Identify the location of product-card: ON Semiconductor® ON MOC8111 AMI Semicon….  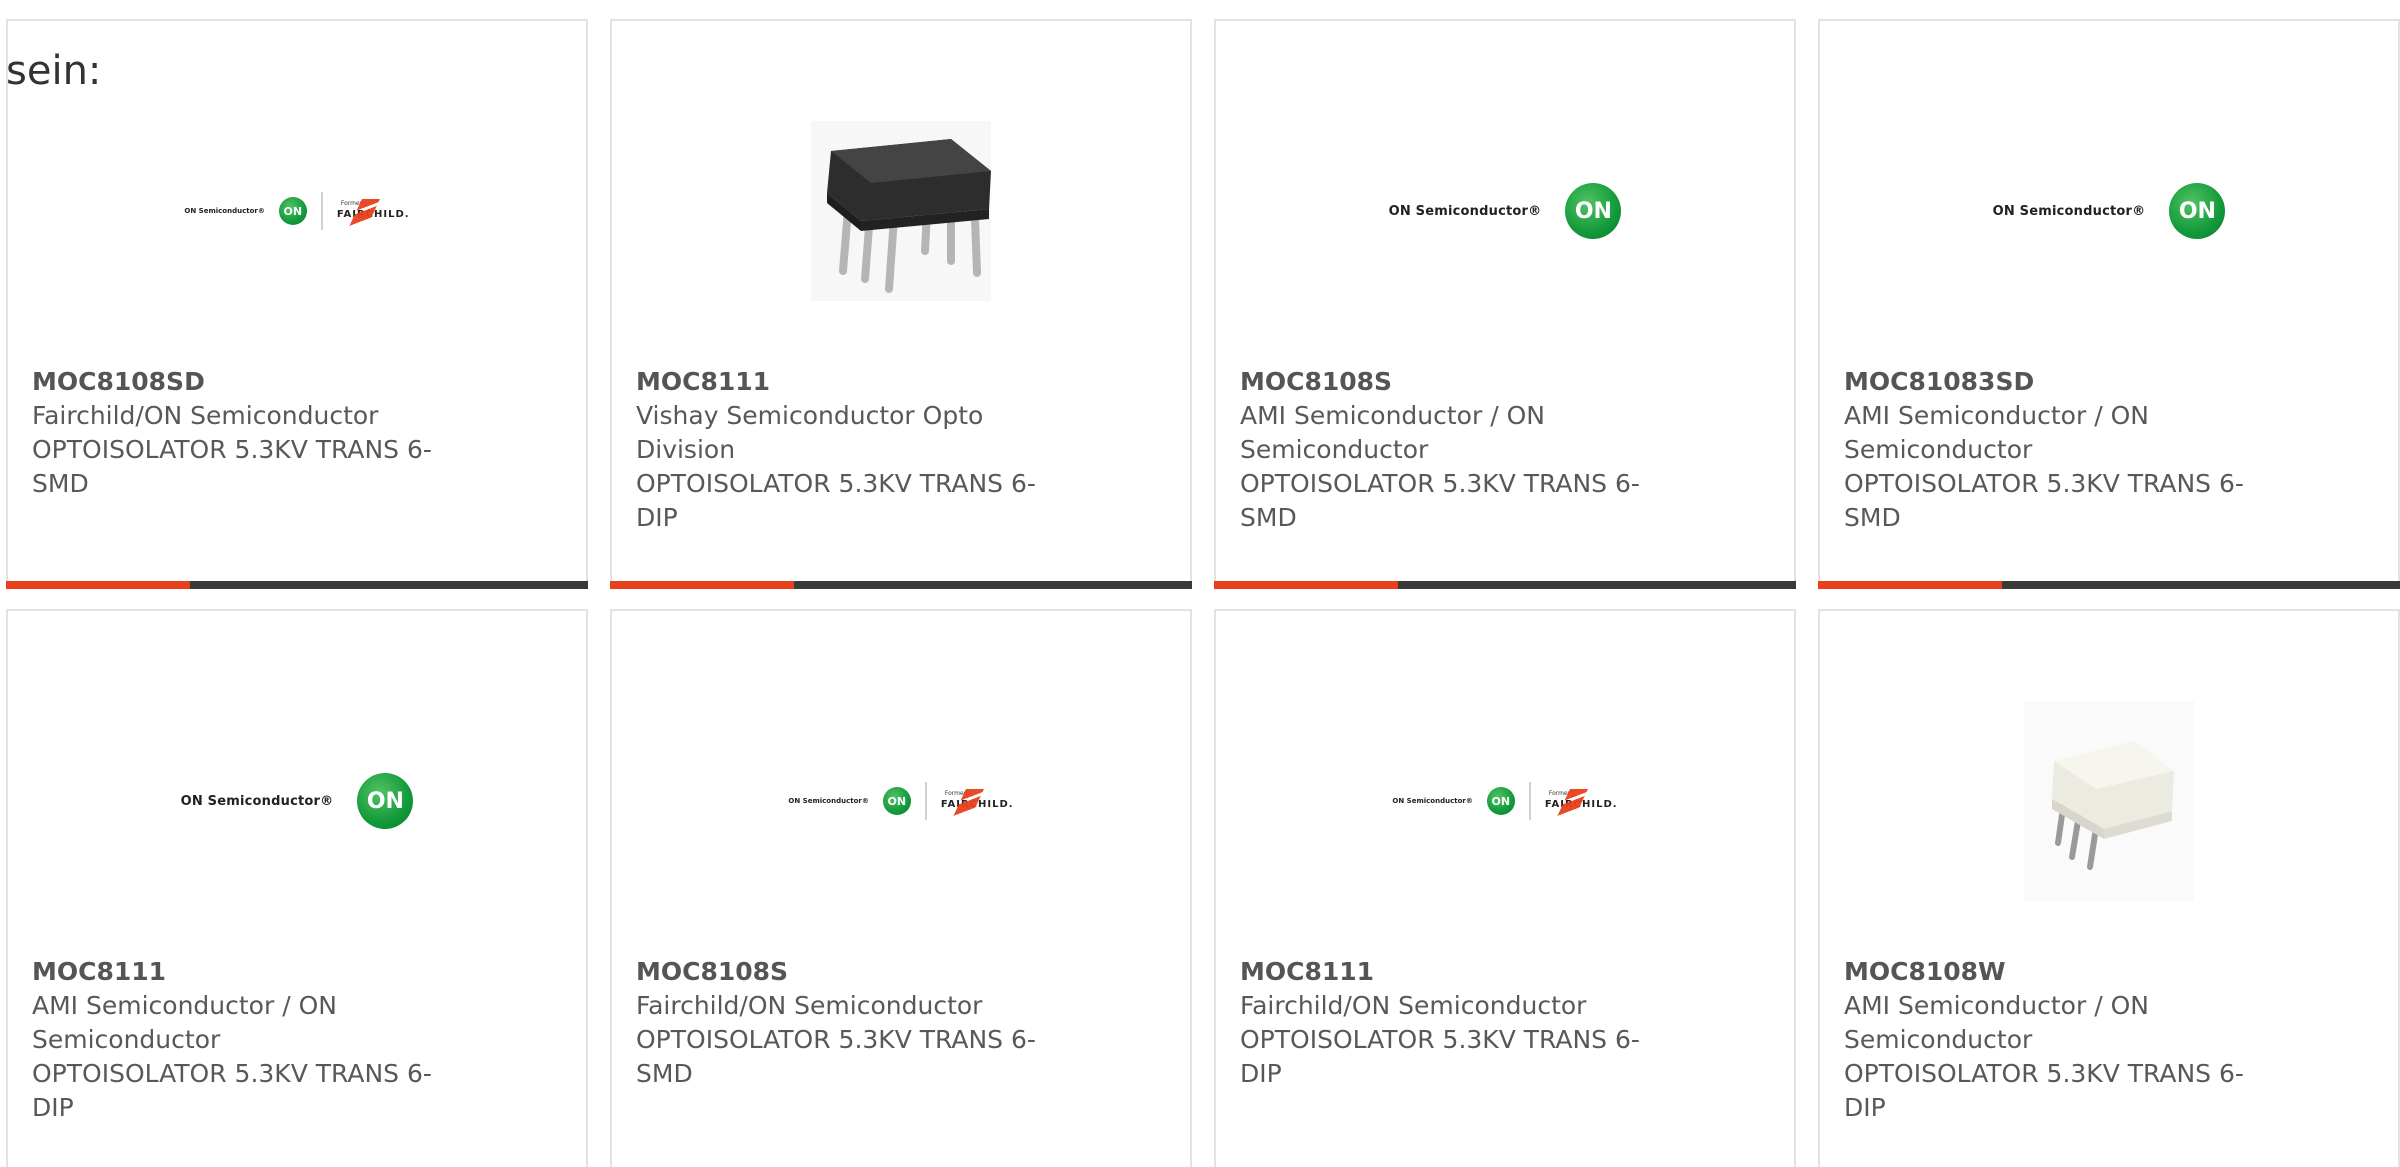
(297, 888).